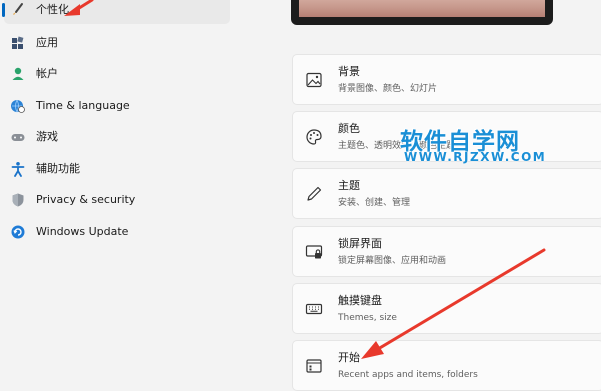  I want to click on arrow-to-personalization, so click(79, 8).